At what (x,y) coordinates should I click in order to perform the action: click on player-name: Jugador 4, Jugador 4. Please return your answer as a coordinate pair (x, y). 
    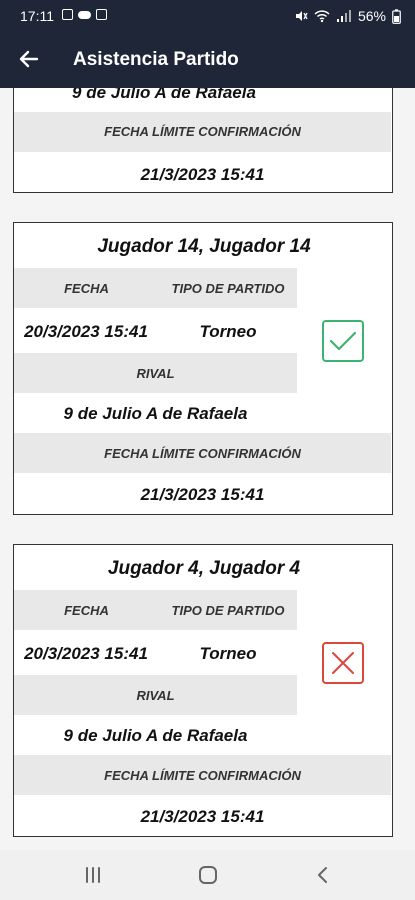
    Looking at the image, I should click on (204, 568).